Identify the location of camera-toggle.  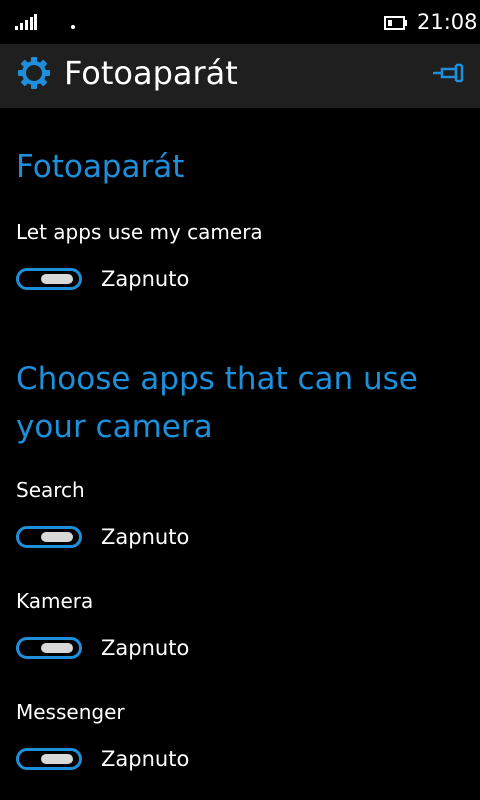
(49, 279).